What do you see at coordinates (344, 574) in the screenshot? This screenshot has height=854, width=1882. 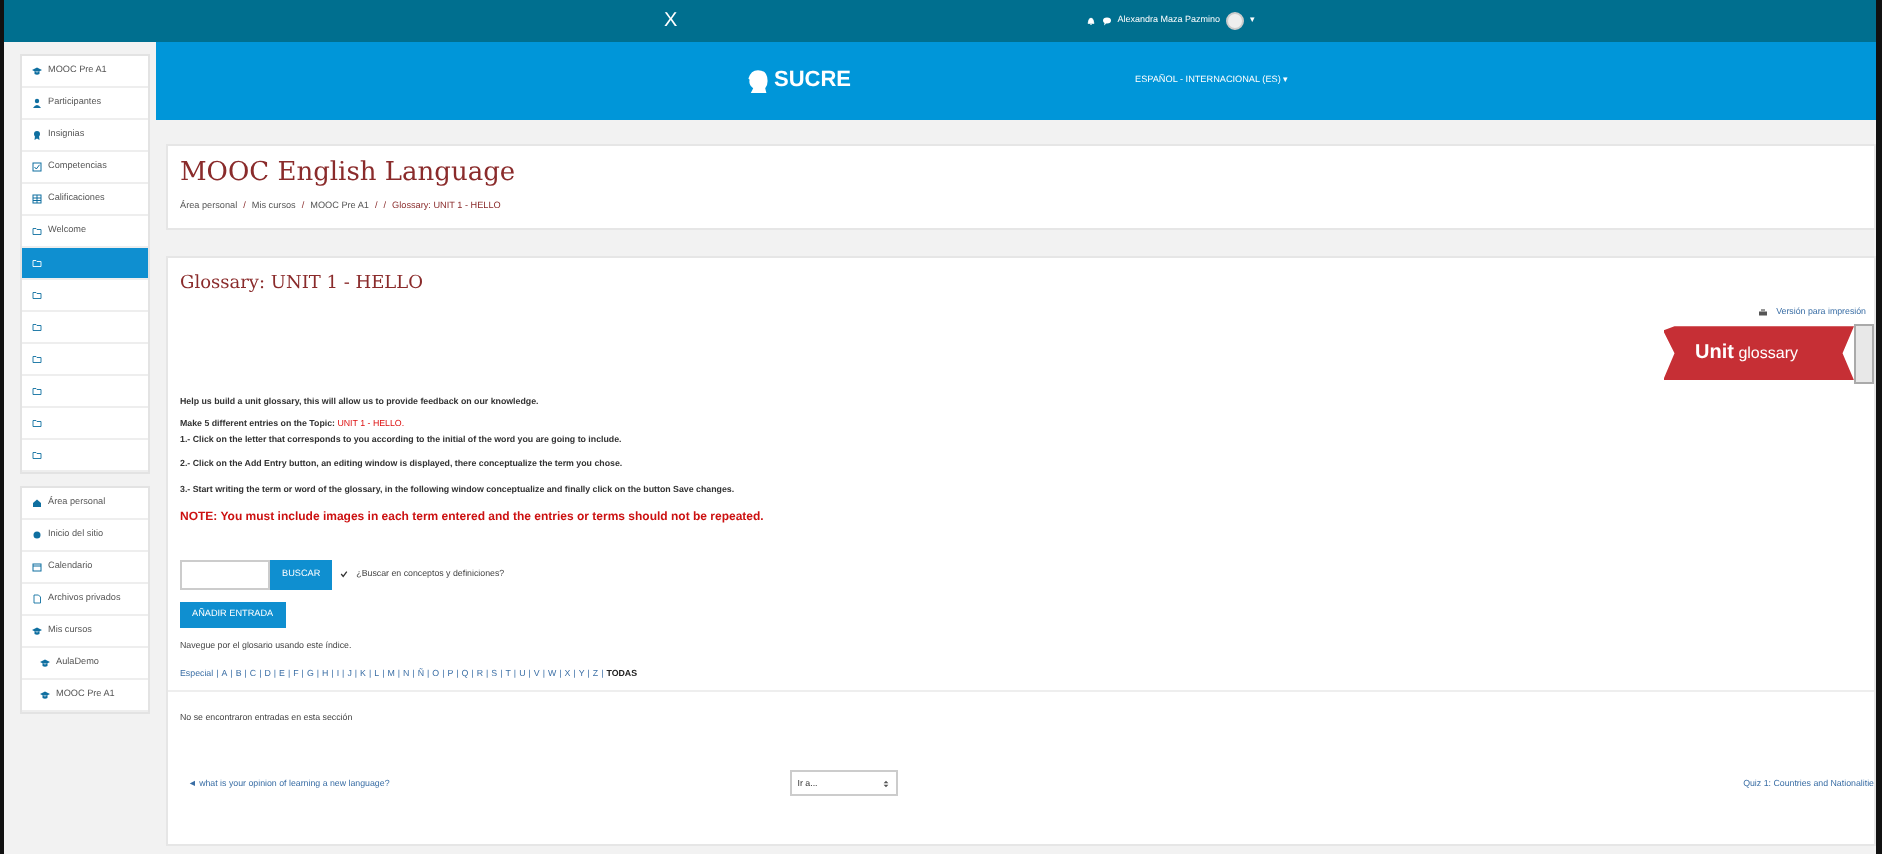 I see `checkbox` at bounding box center [344, 574].